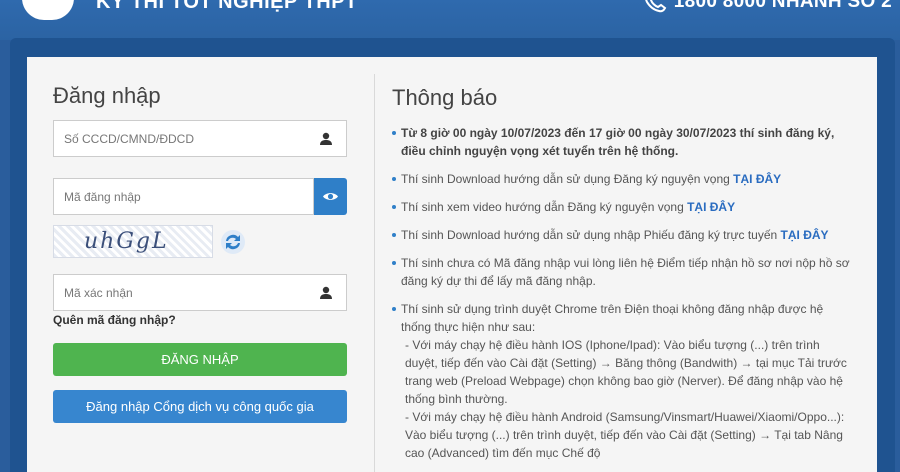 The width and height of the screenshot is (900, 472). Describe the element at coordinates (200, 292) in the screenshot. I see `captcha-input: Mã xác nhận` at that location.